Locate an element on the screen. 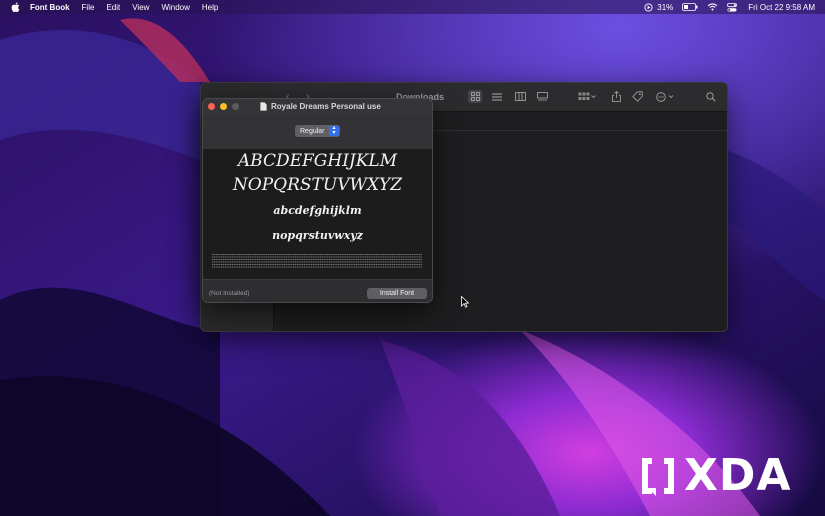  install-font-button: Install Font is located at coordinates (397, 293).